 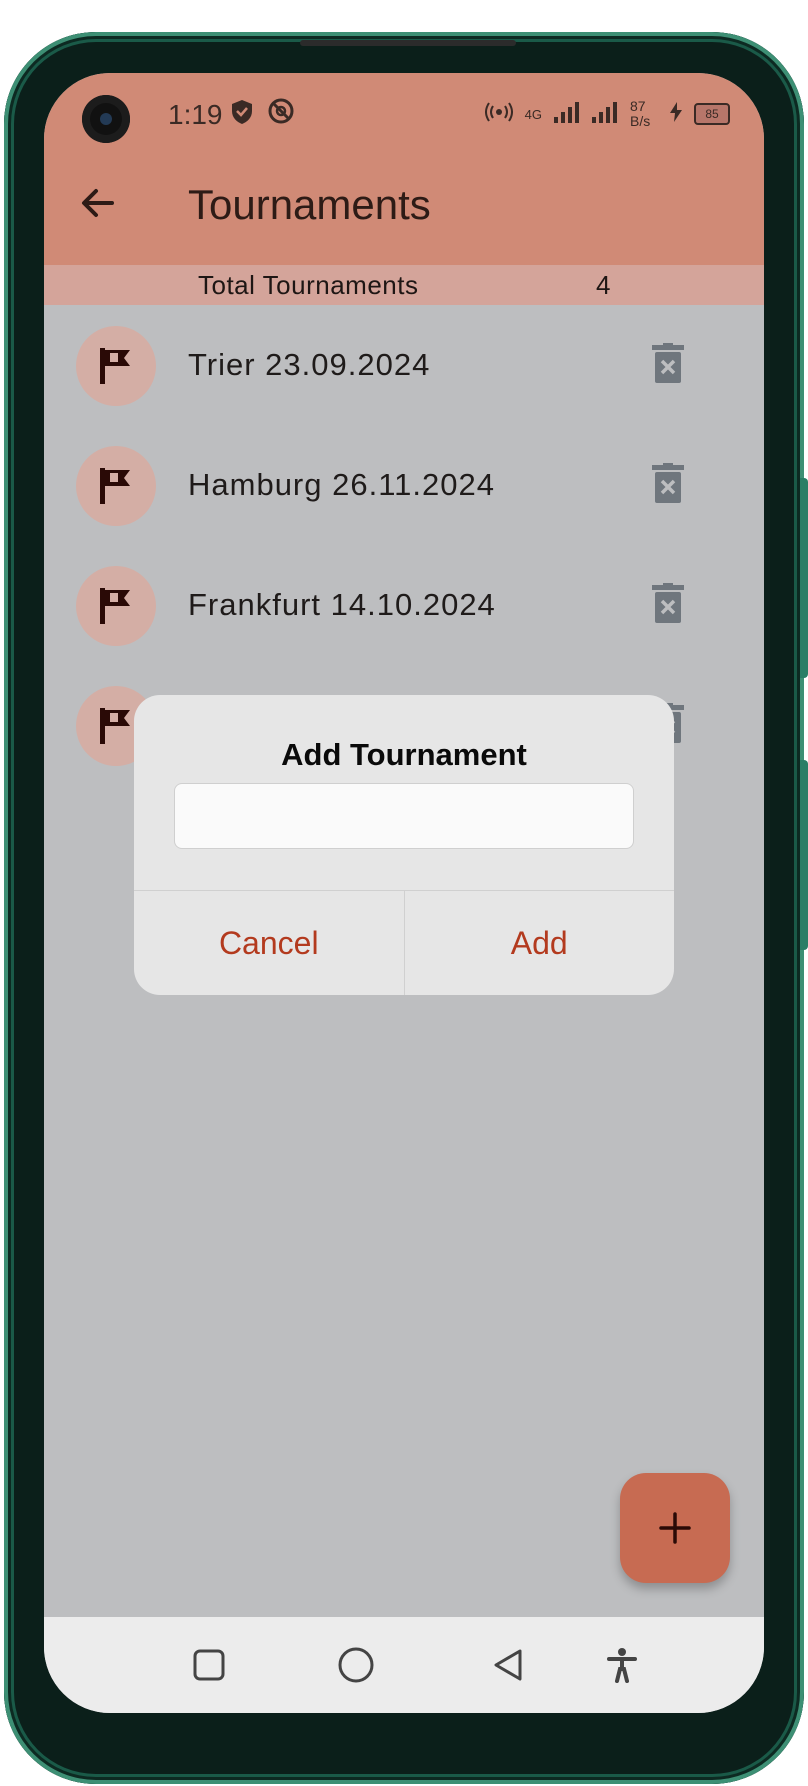 What do you see at coordinates (539, 943) in the screenshot?
I see `add-button: Add` at bounding box center [539, 943].